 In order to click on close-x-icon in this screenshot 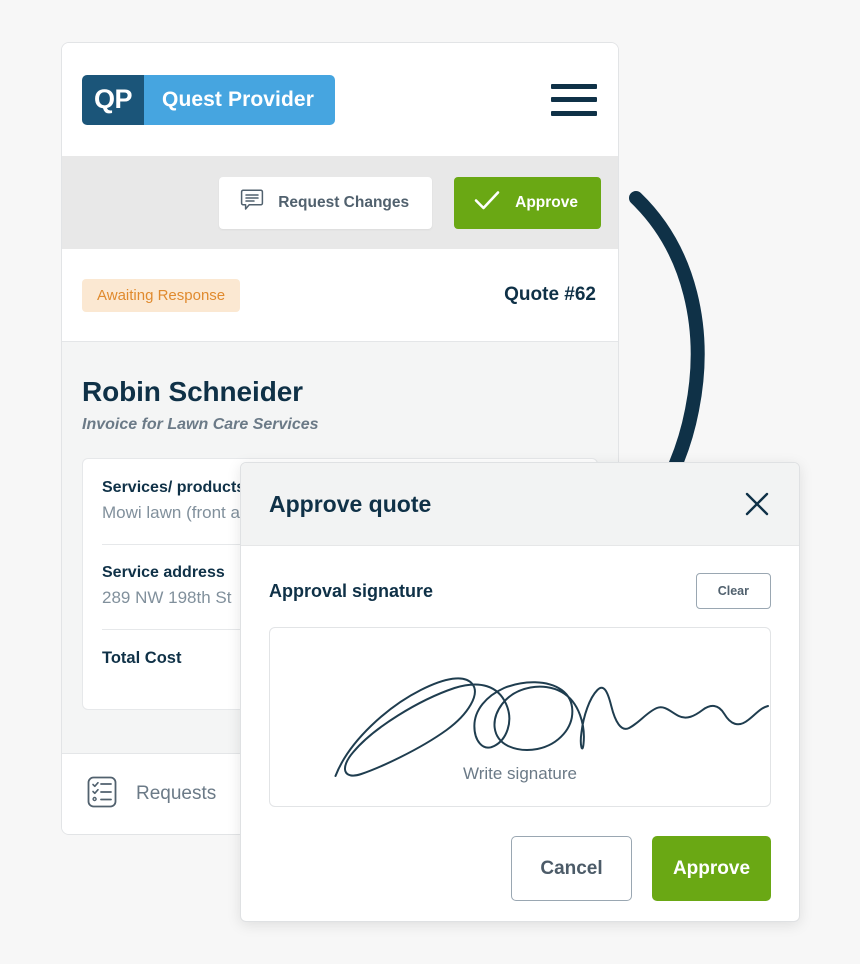, I will do `click(757, 504)`.